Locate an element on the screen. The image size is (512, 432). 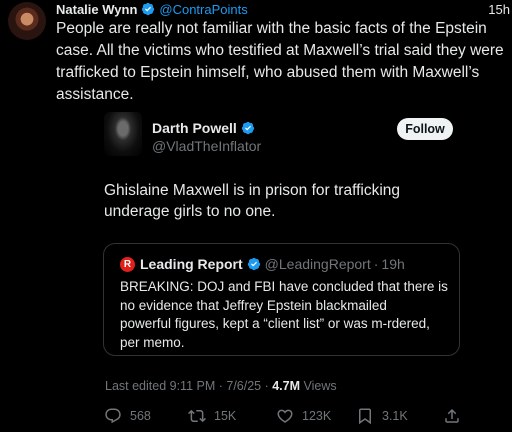
views-label: Views is located at coordinates (318, 386).